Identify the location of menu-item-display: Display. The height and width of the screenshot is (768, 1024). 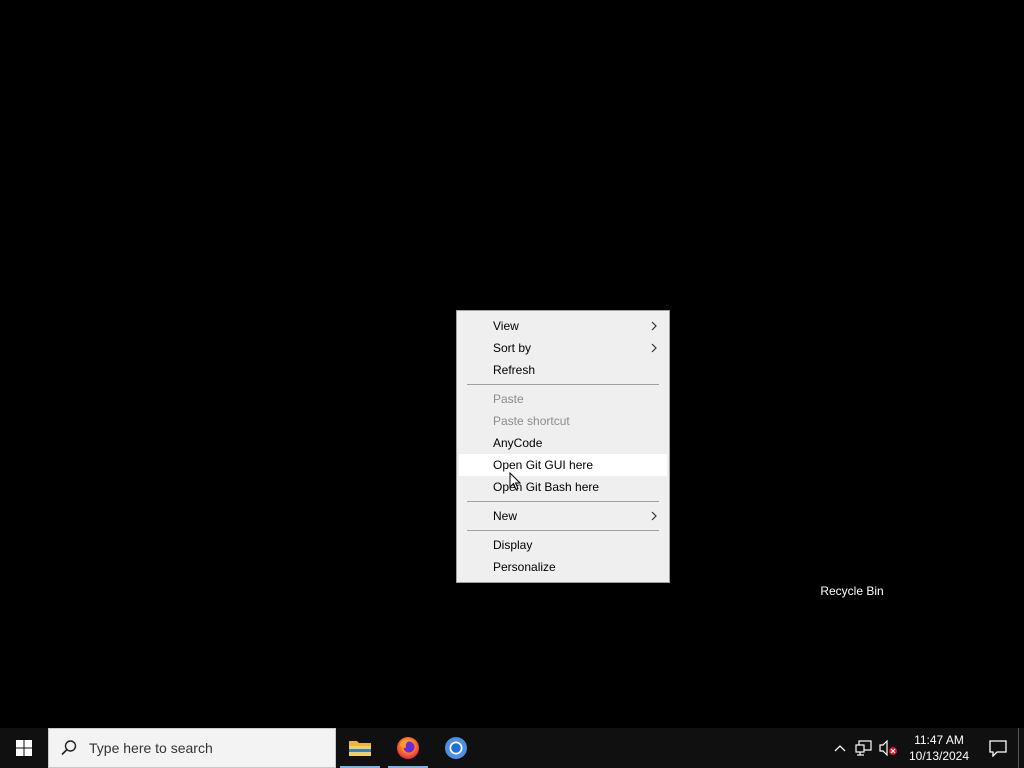
(563, 545).